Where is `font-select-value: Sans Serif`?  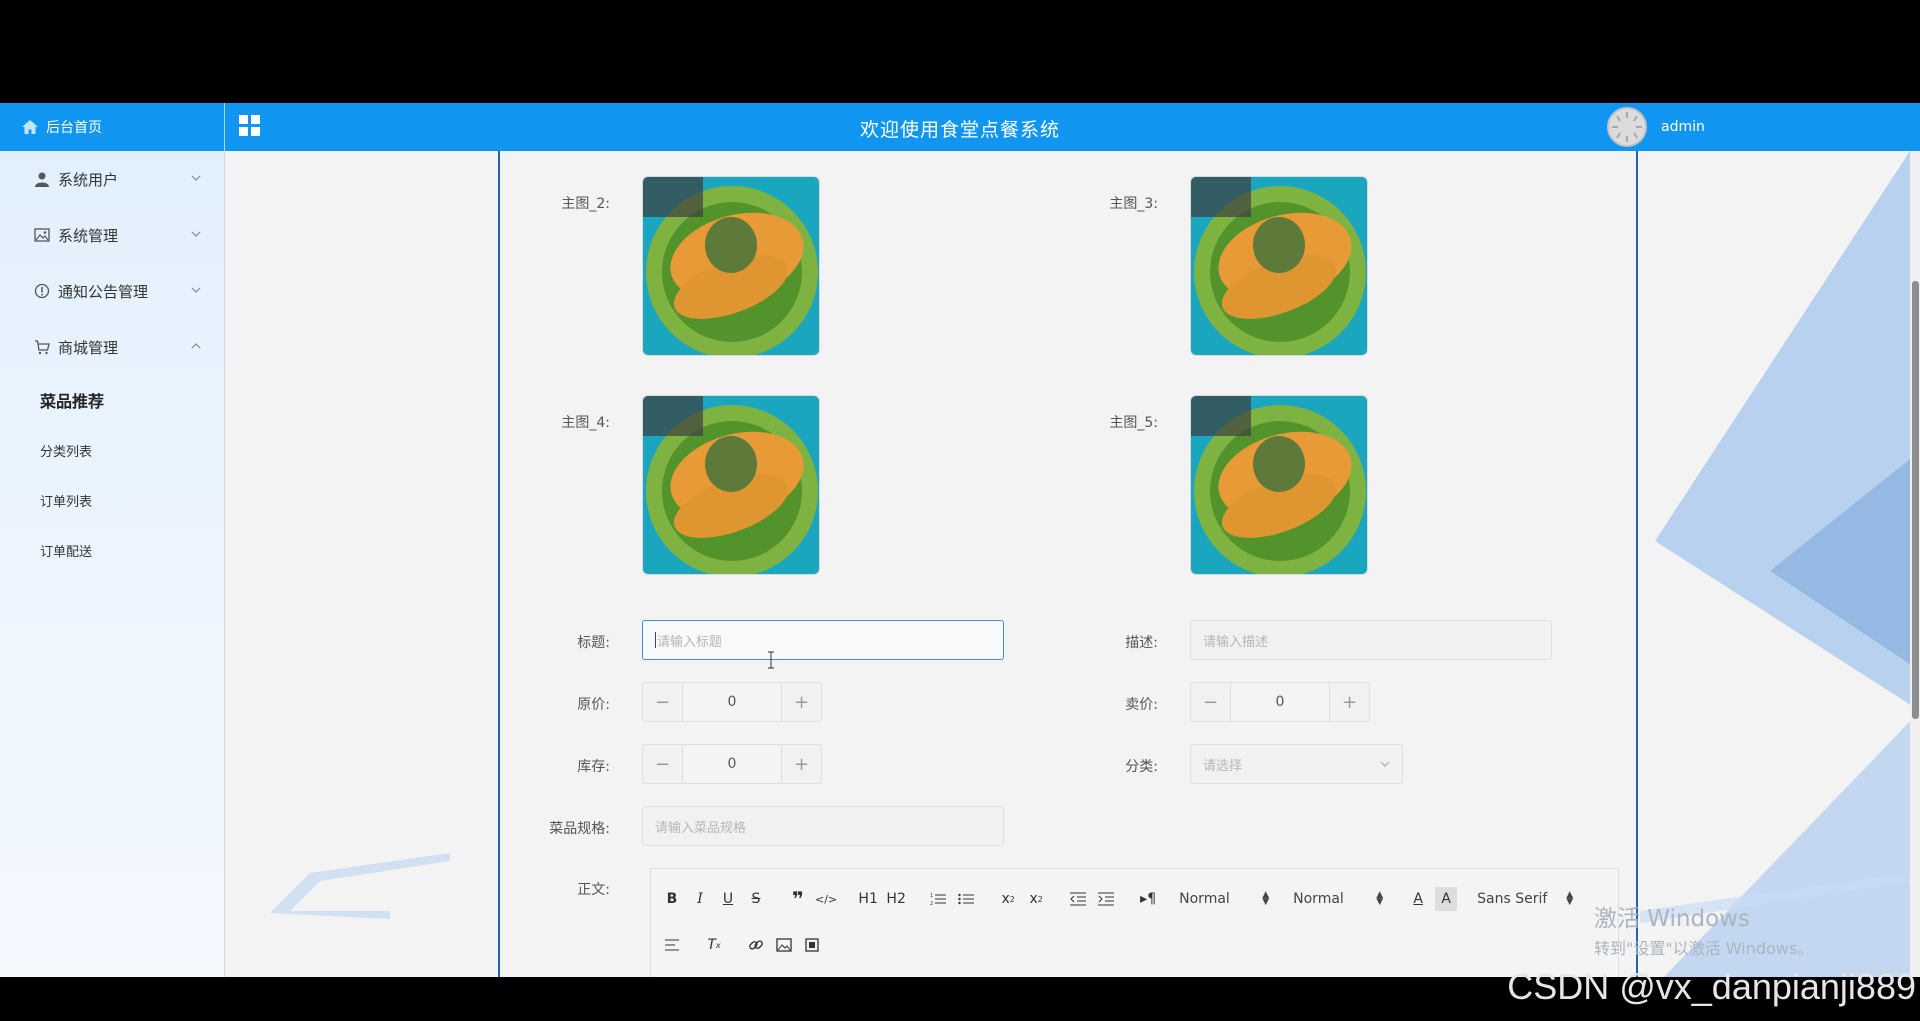 font-select-value: Sans Serif is located at coordinates (1512, 899).